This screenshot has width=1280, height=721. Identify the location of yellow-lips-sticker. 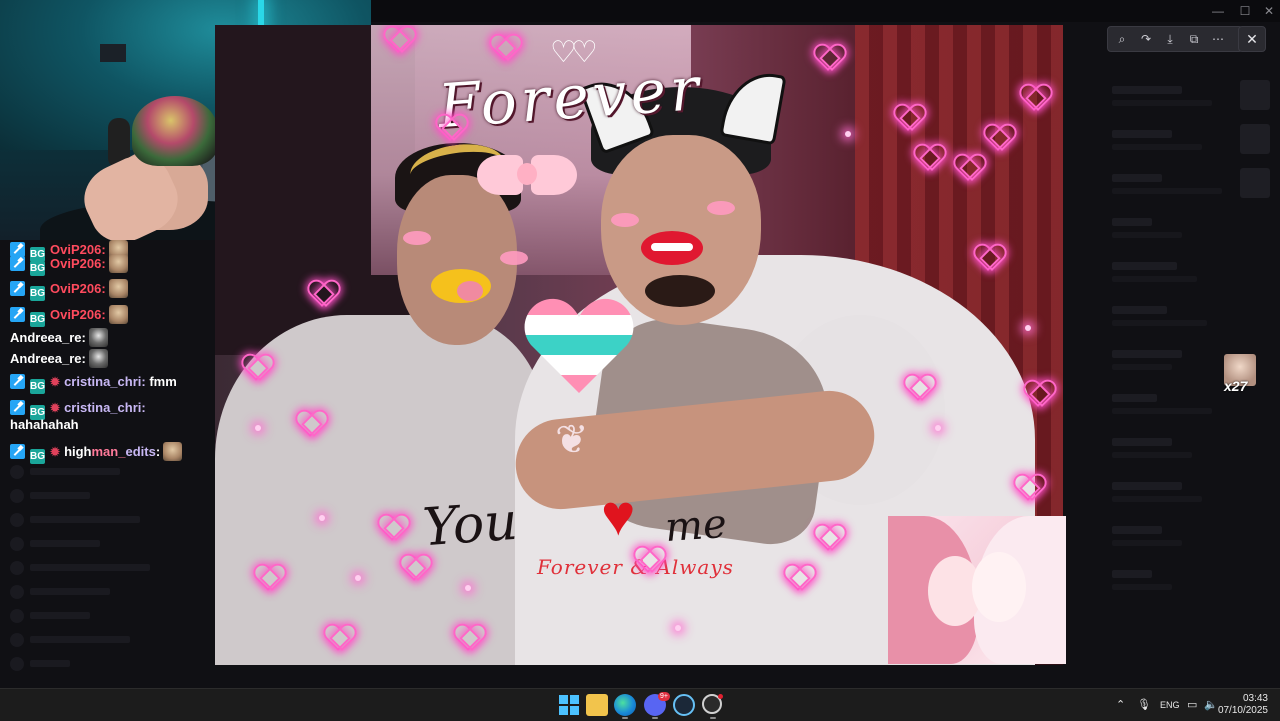
(461, 286).